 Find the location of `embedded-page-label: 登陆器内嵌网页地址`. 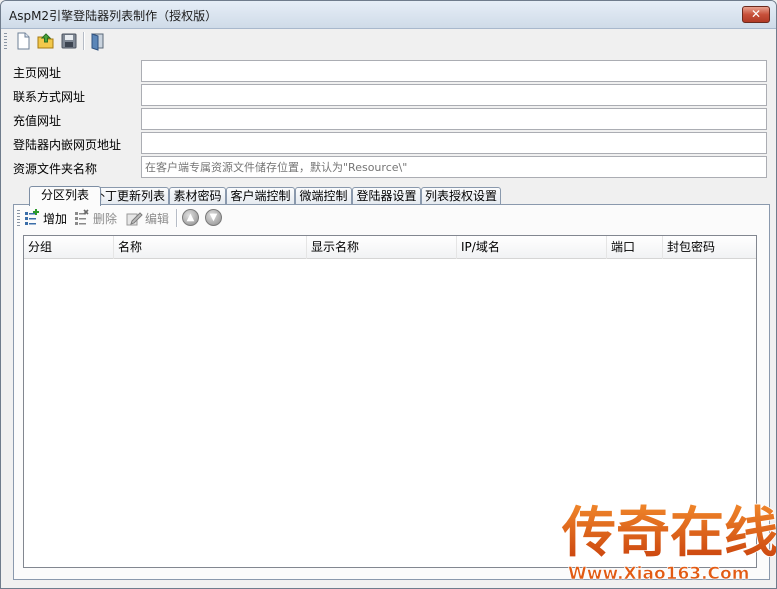

embedded-page-label: 登陆器内嵌网页地址 is located at coordinates (67, 145).